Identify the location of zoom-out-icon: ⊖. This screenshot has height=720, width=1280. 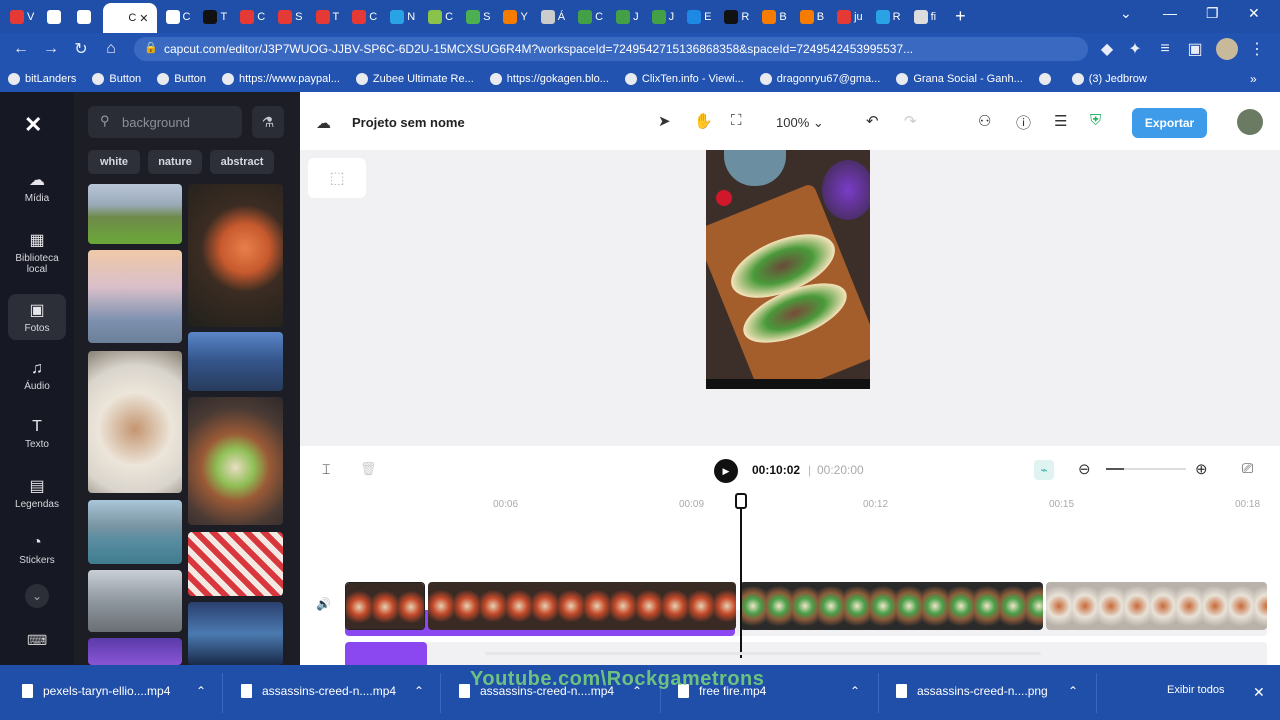
(1084, 469).